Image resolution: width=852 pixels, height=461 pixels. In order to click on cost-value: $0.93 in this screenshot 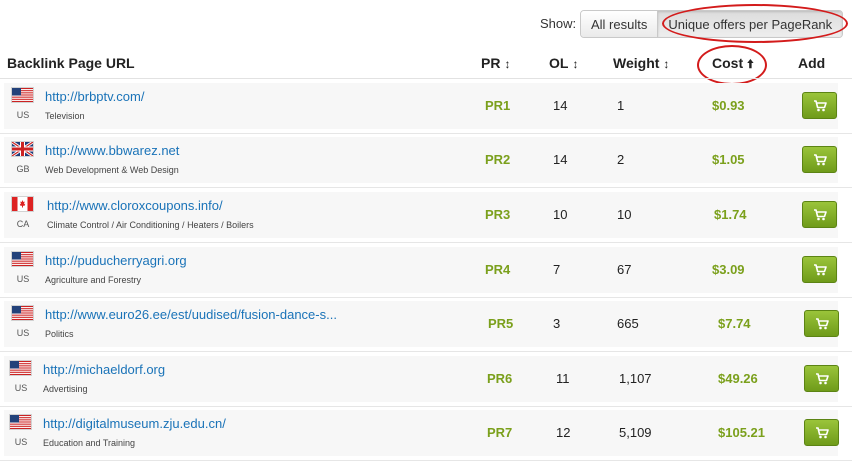, I will do `click(728, 105)`.